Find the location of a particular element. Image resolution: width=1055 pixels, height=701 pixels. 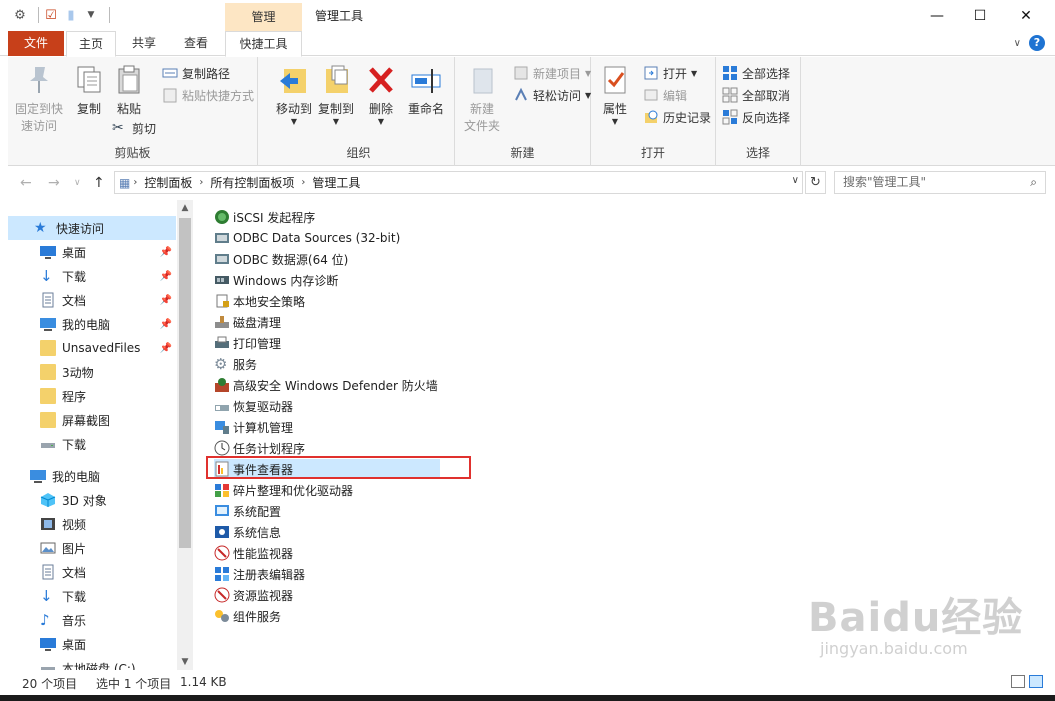

nav-item-download-drive: 下载 is located at coordinates (92, 444).